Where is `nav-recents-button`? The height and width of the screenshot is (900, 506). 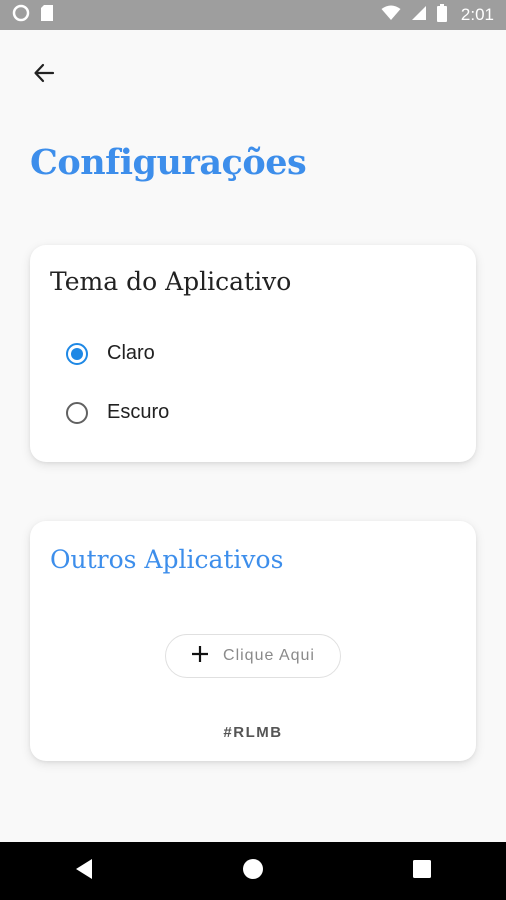
nav-recents-button is located at coordinates (422, 871).